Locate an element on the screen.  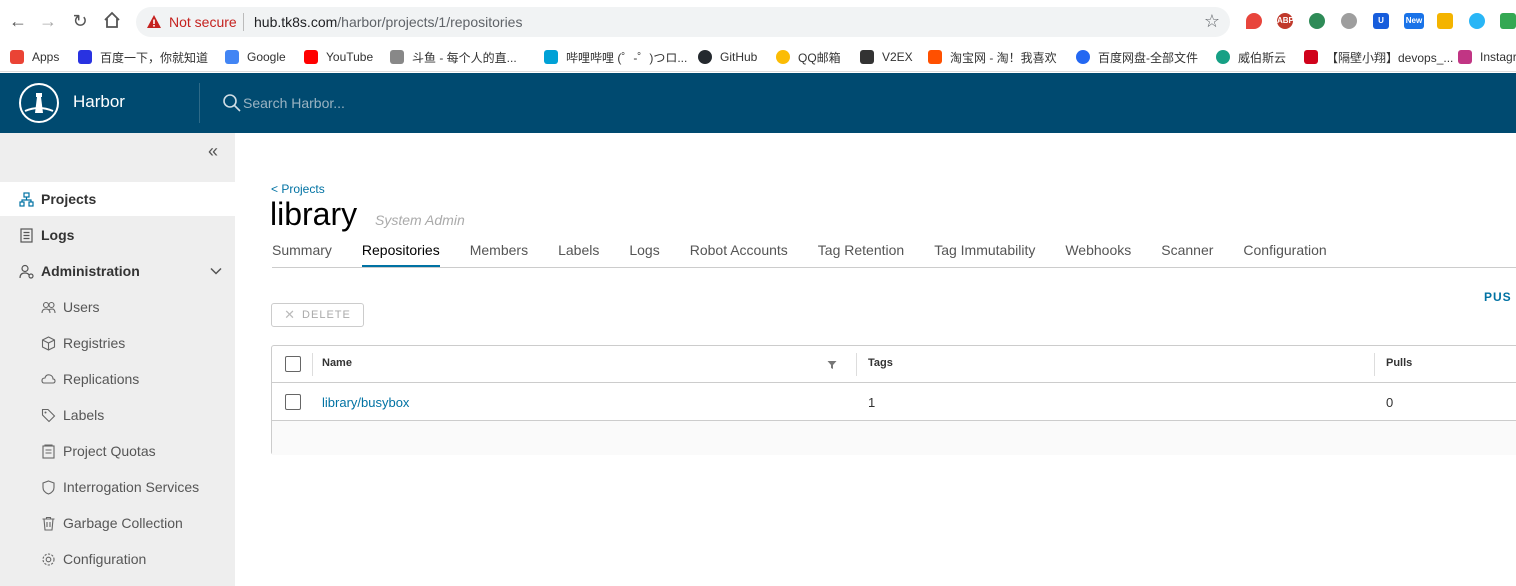
bookmark-item: GitHub is located at coordinates (727, 57).